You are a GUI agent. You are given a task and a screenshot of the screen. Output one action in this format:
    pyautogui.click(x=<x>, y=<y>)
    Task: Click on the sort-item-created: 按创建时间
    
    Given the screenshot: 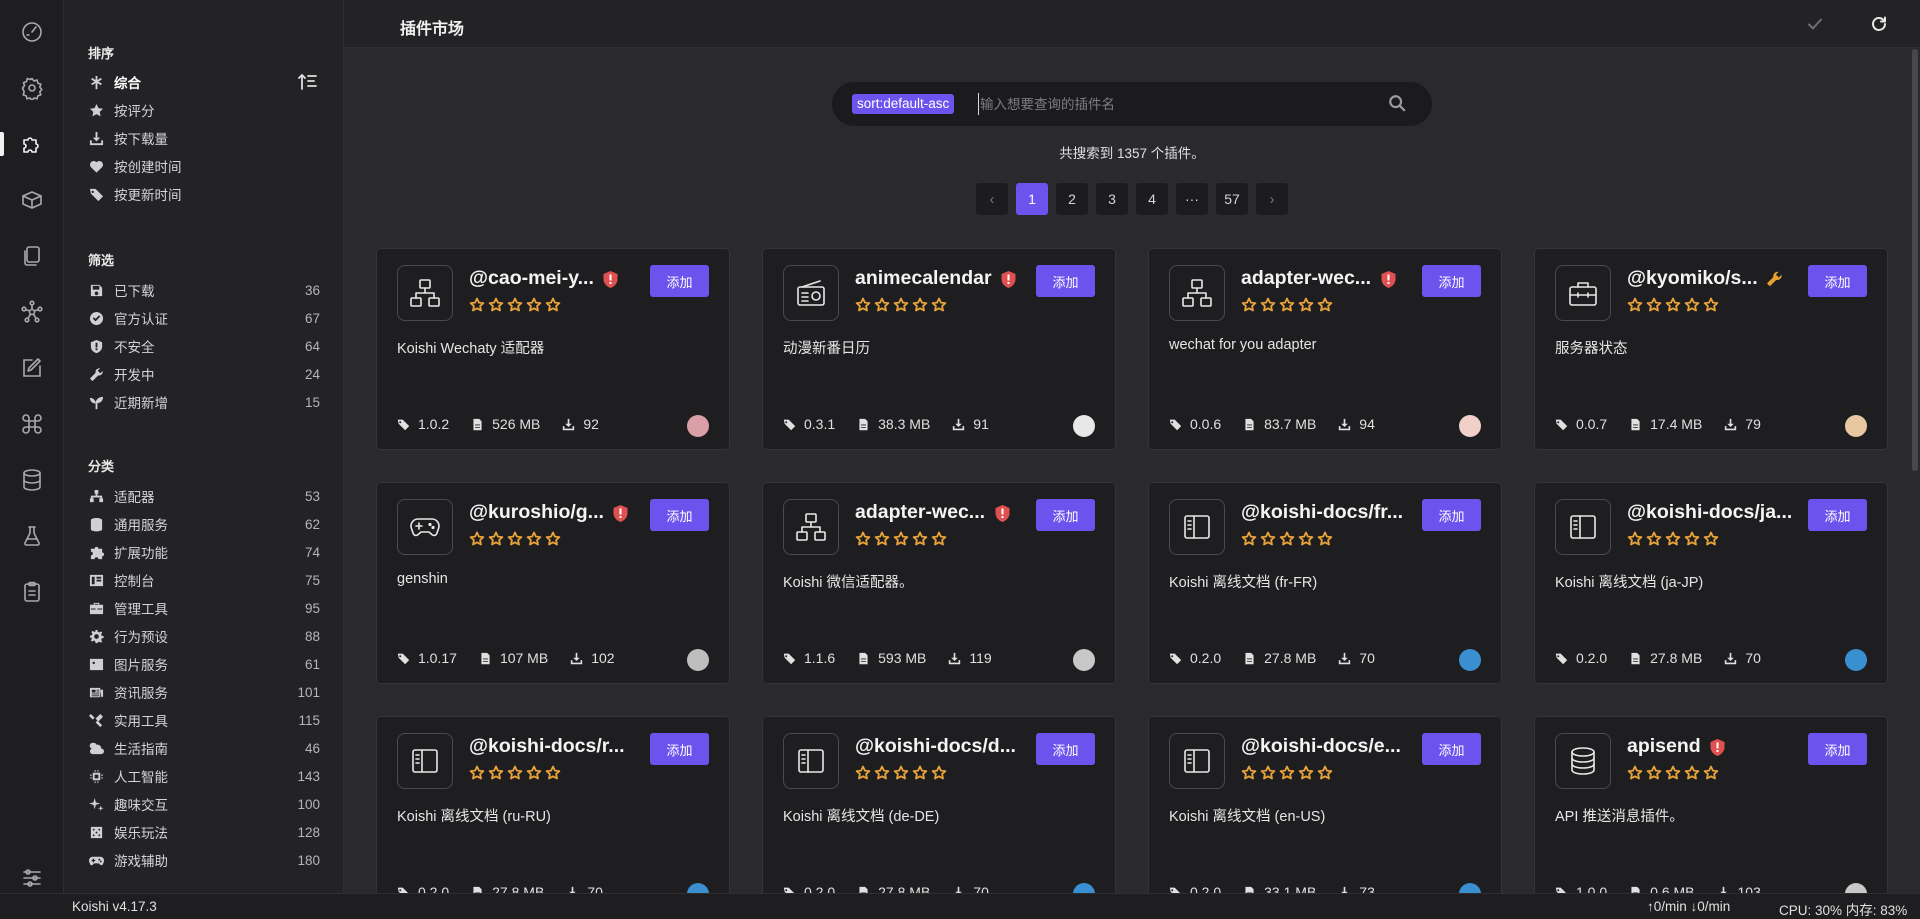 What is the action you would take?
    pyautogui.click(x=204, y=166)
    